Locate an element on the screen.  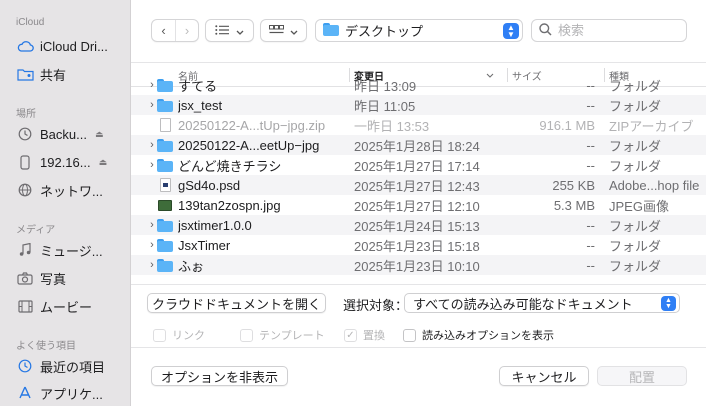
file-kind: ZIPアーカイブ is located at coordinates (651, 126).